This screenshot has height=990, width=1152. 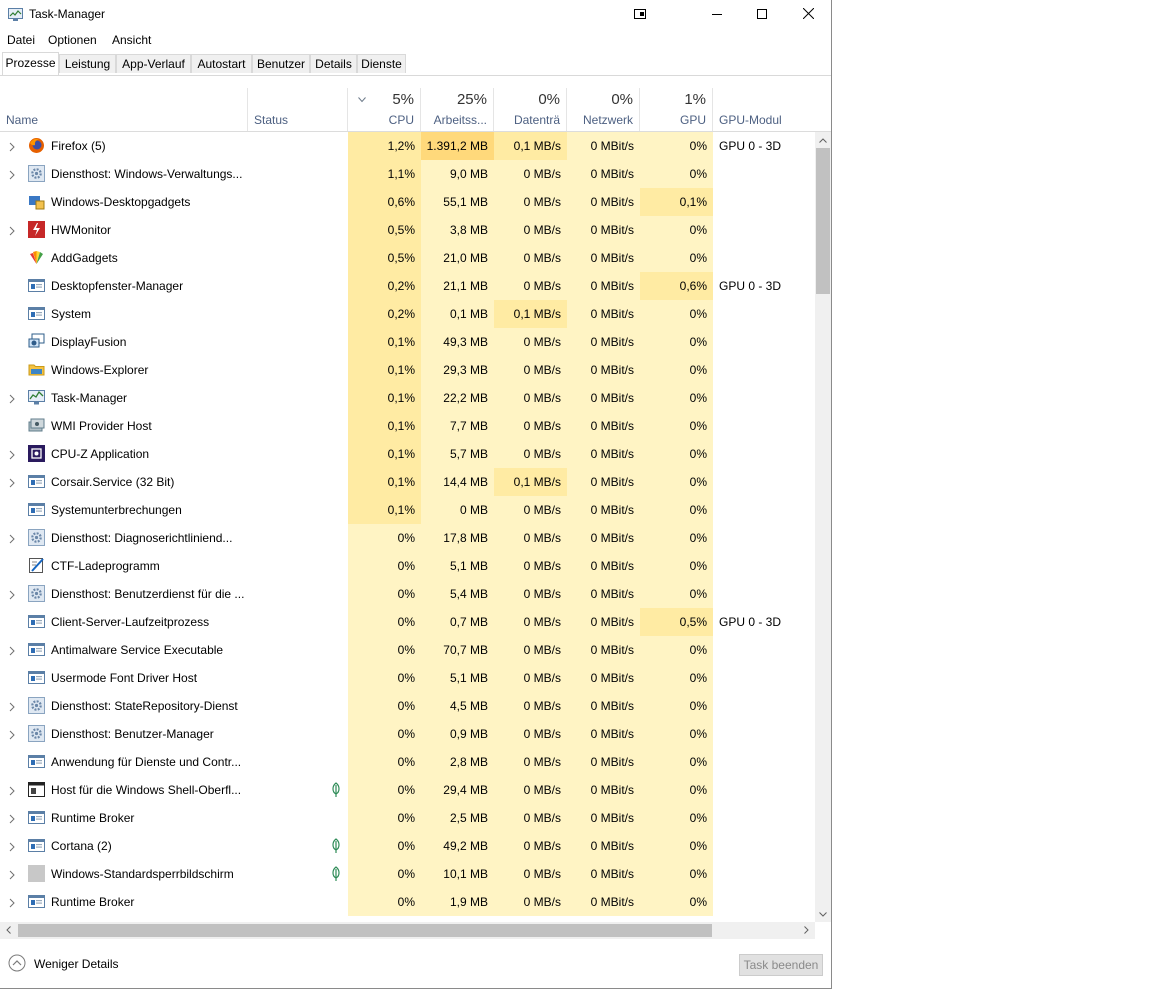 What do you see at coordinates (407, 342) in the screenshot?
I see `process-row: DisplayFusion 0,1% 49,3 MB 0 MB/s 0 MBit/s 0%` at bounding box center [407, 342].